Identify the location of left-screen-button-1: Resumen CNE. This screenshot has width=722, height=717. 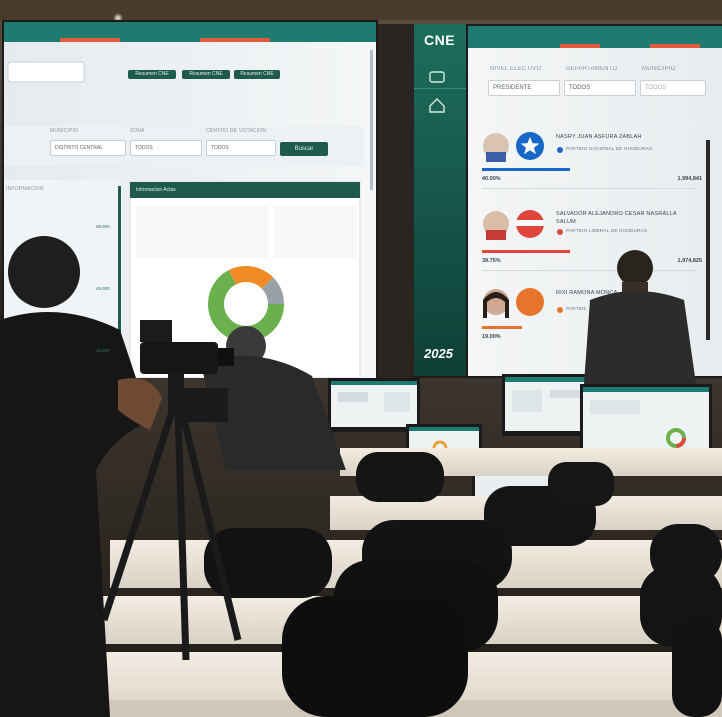
(152, 74).